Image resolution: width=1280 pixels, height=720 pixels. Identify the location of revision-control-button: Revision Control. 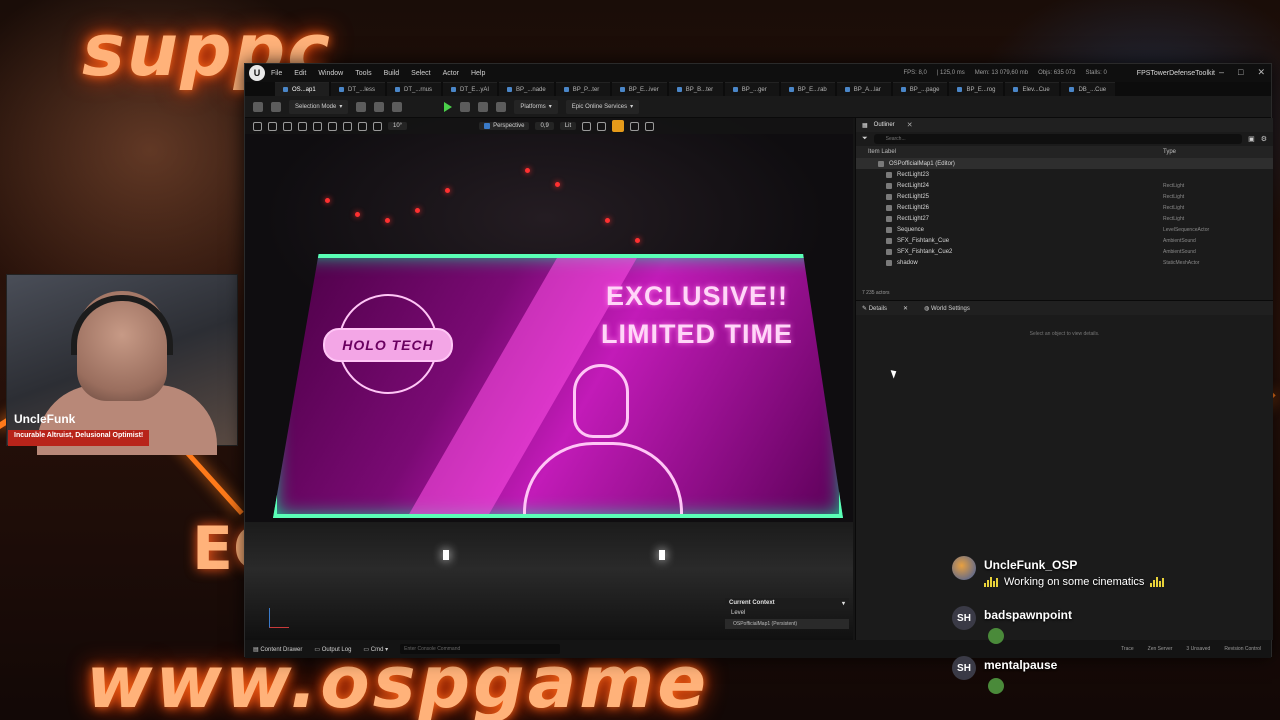
(1242, 649).